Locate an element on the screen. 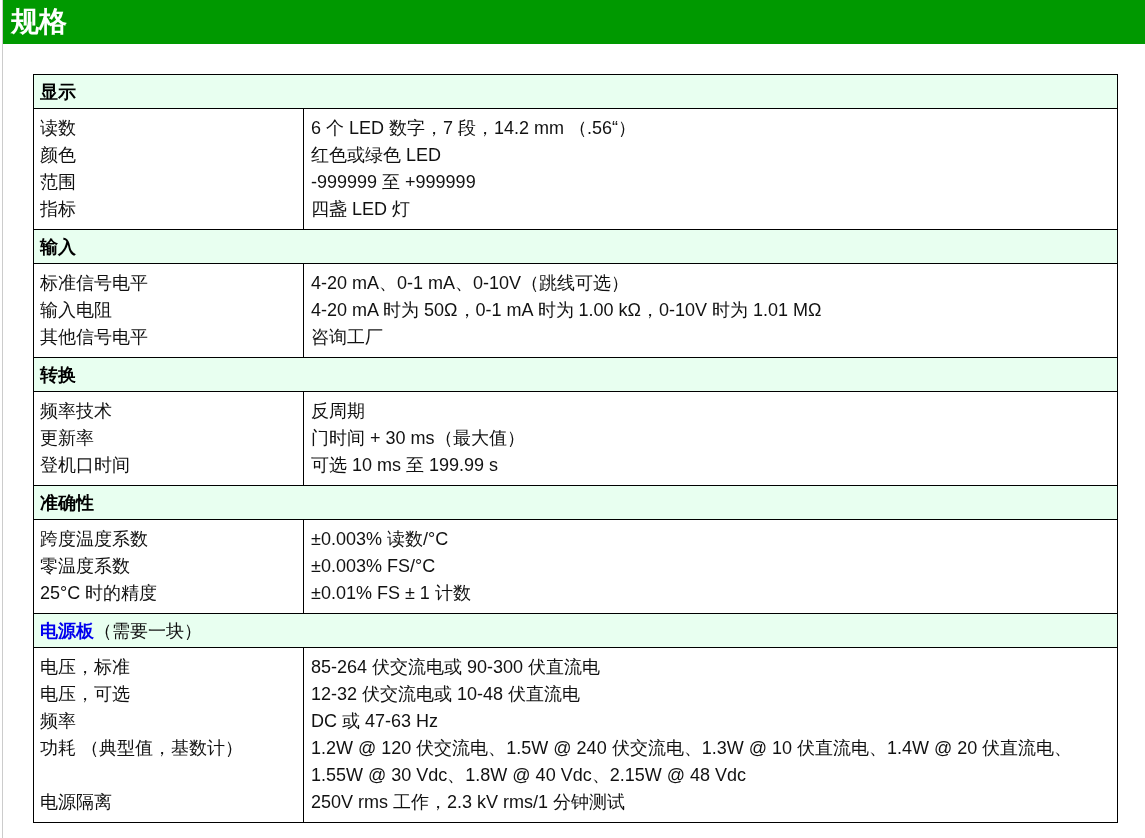 The height and width of the screenshot is (838, 1145). spec-value: 1.2W @ 120 伏交流电、1.5W @ 240 伏交流电、1.3W @ 10 伏直流电、1.4W @ 20 伏直流电、 1.55W @ 30 Vdc、1.8W @ 40 Vdc、2.15W @ 48 Vdc is located at coordinates (692, 761).